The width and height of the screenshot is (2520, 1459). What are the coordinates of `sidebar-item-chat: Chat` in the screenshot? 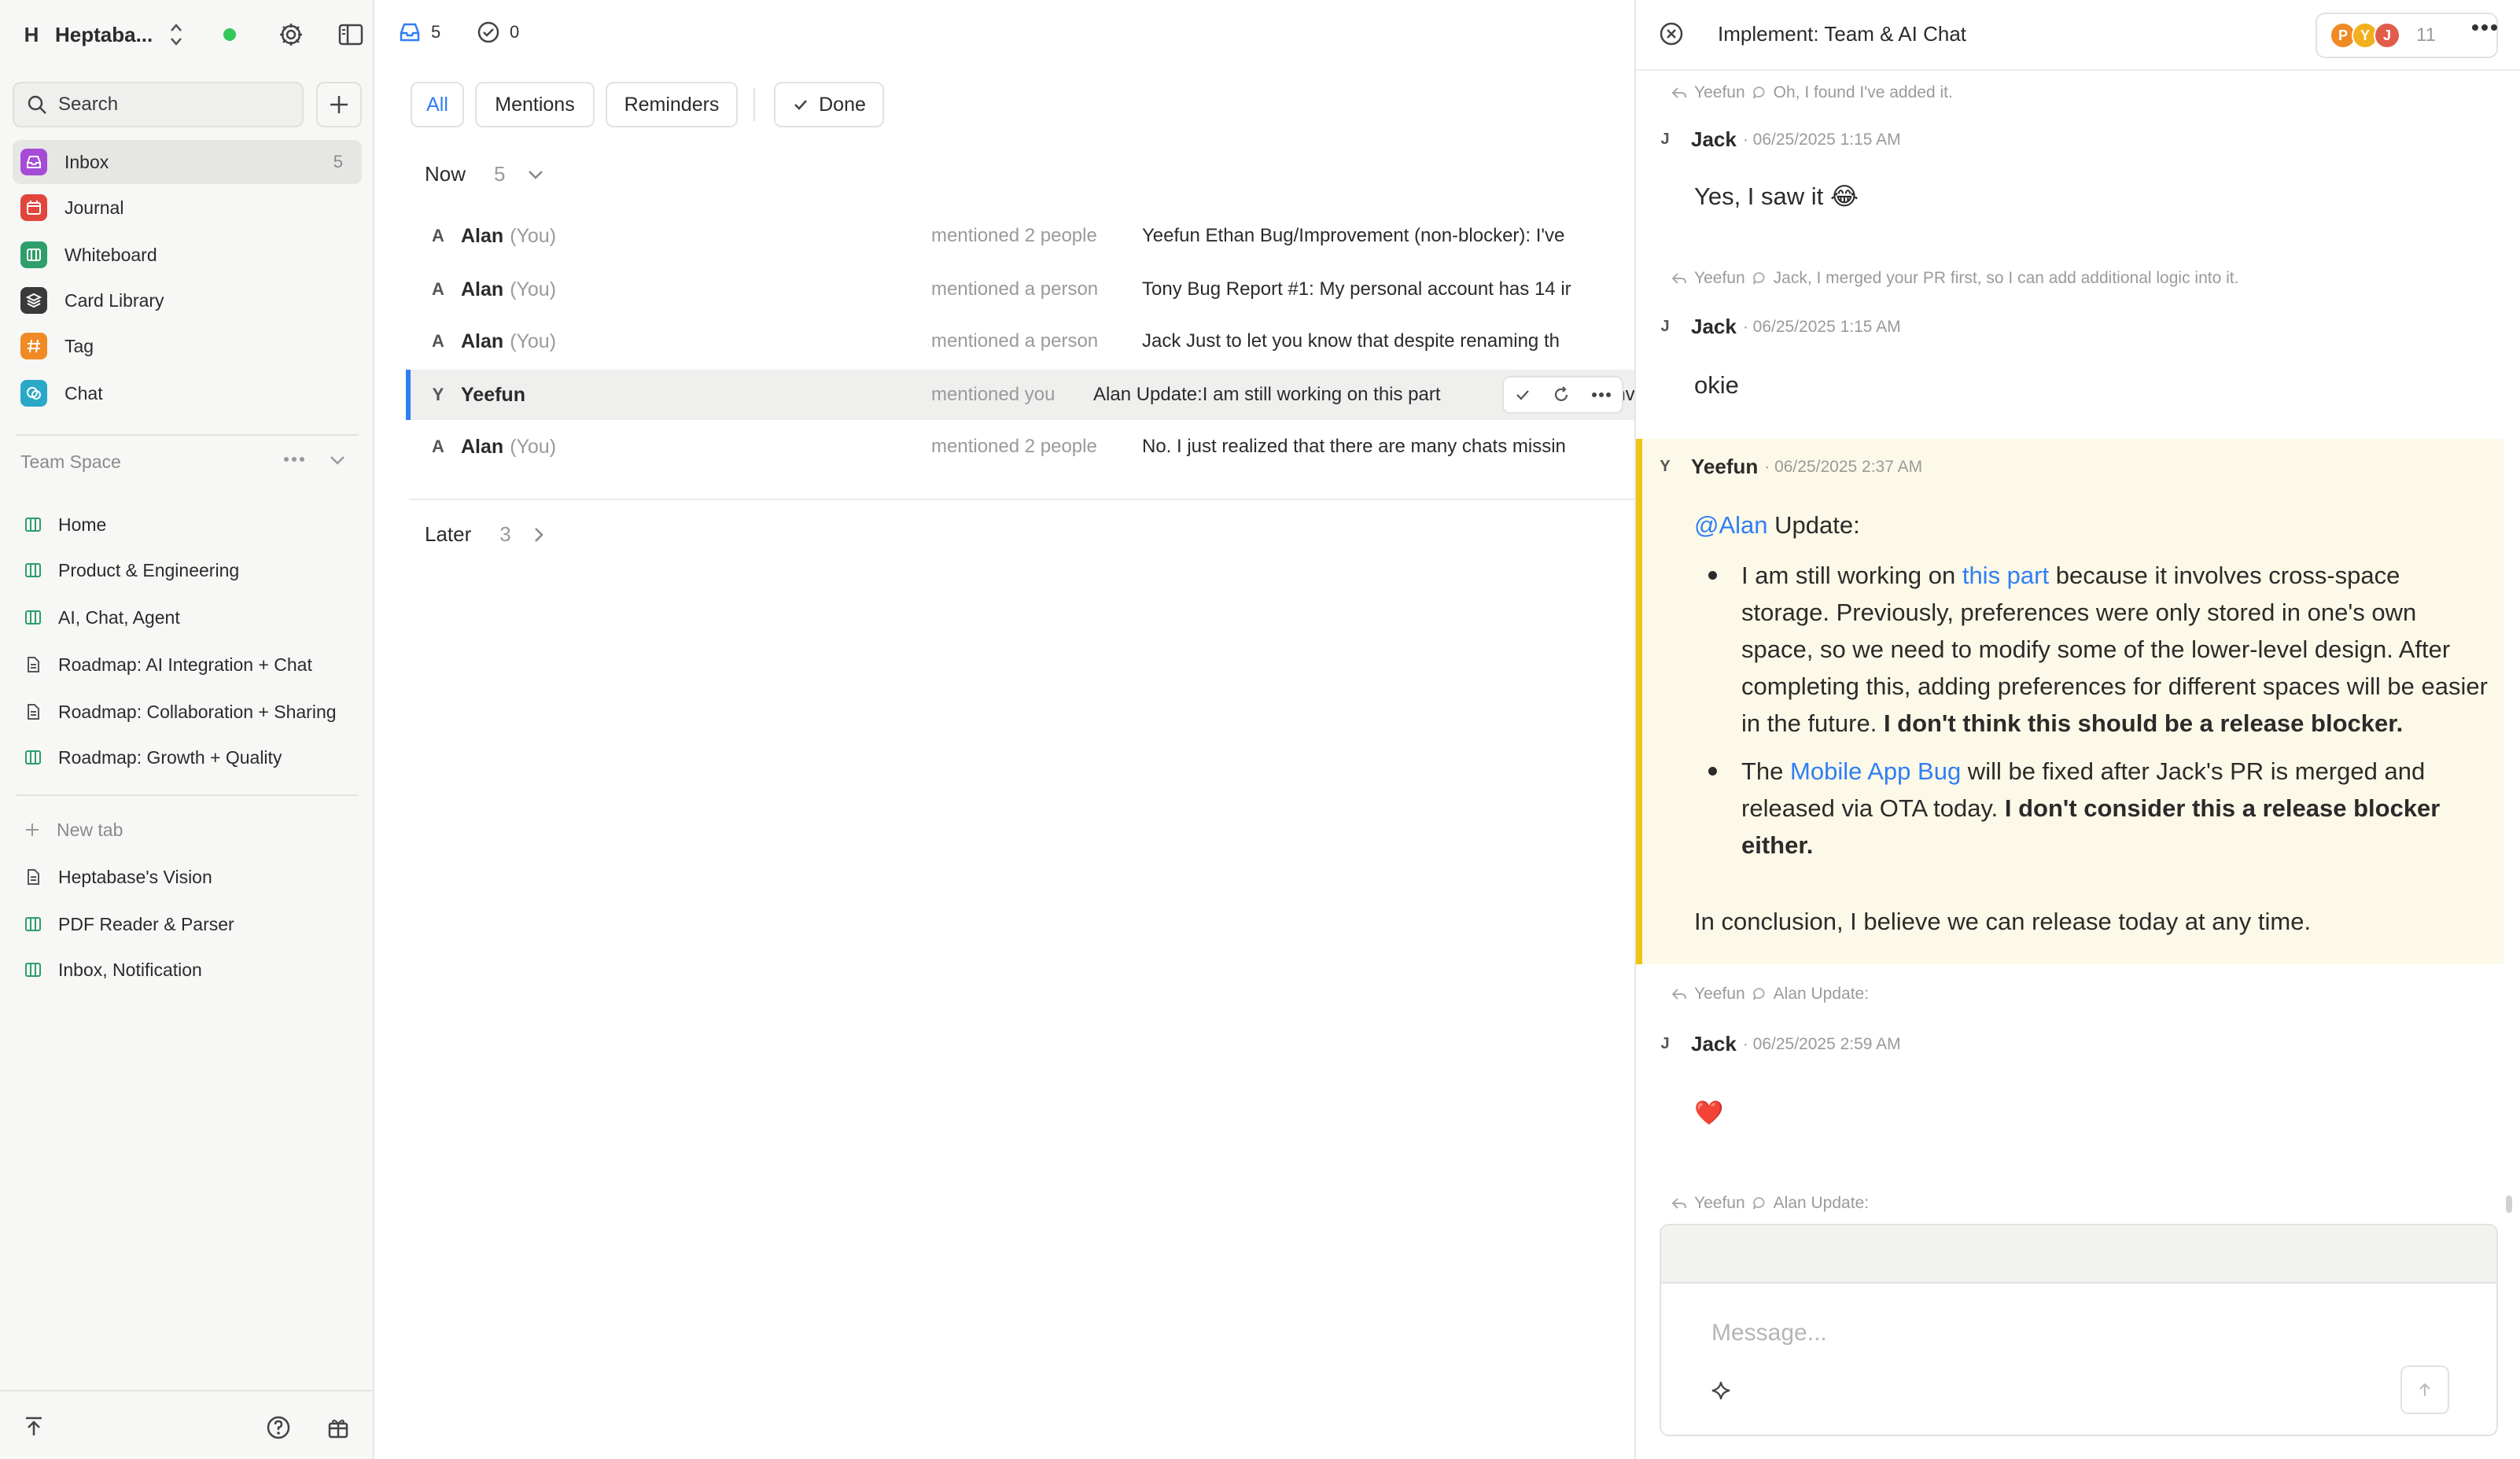 It's located at (187, 393).